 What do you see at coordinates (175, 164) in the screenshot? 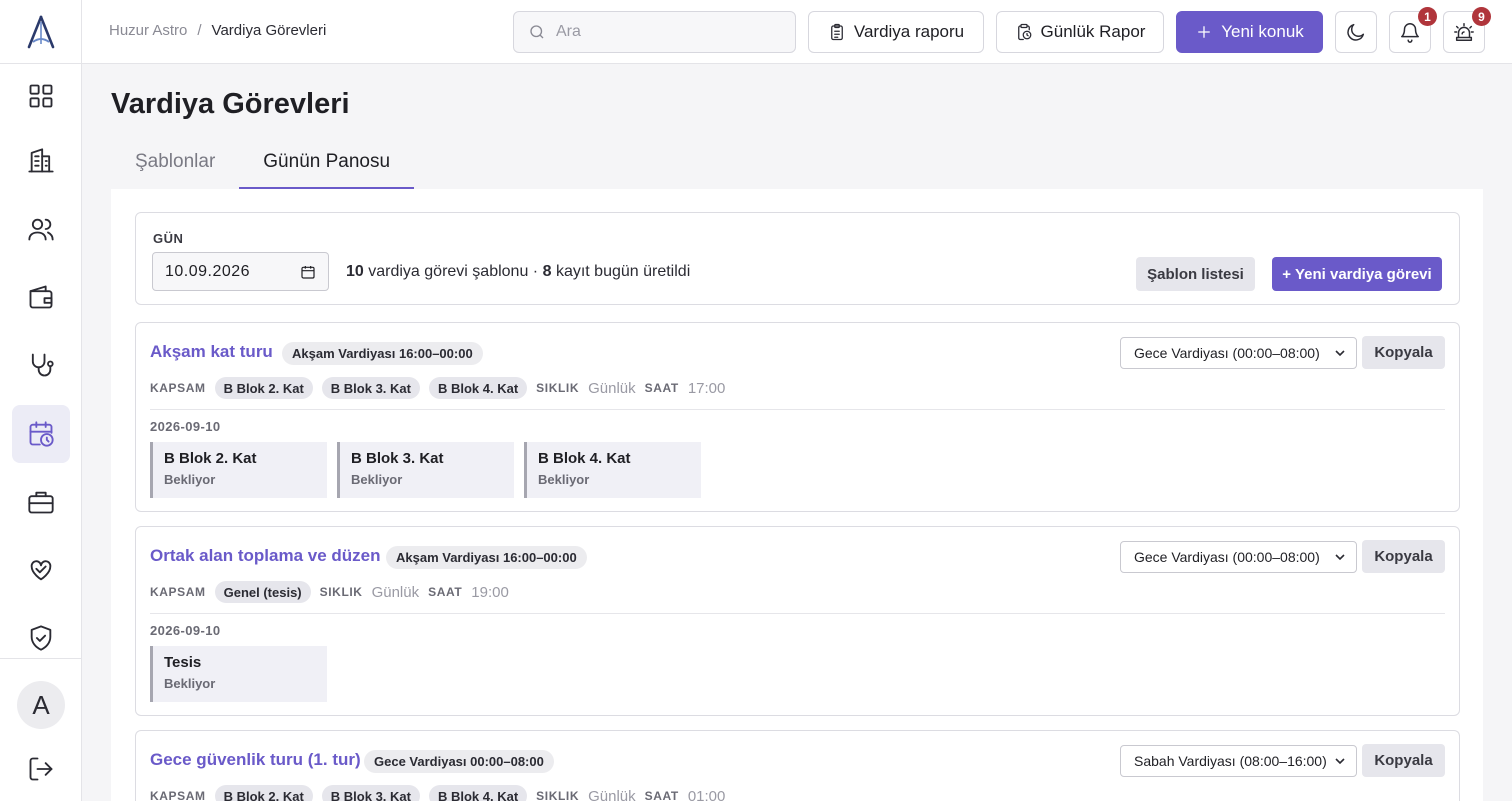
I see `tab-templates: Şablonlar` at bounding box center [175, 164].